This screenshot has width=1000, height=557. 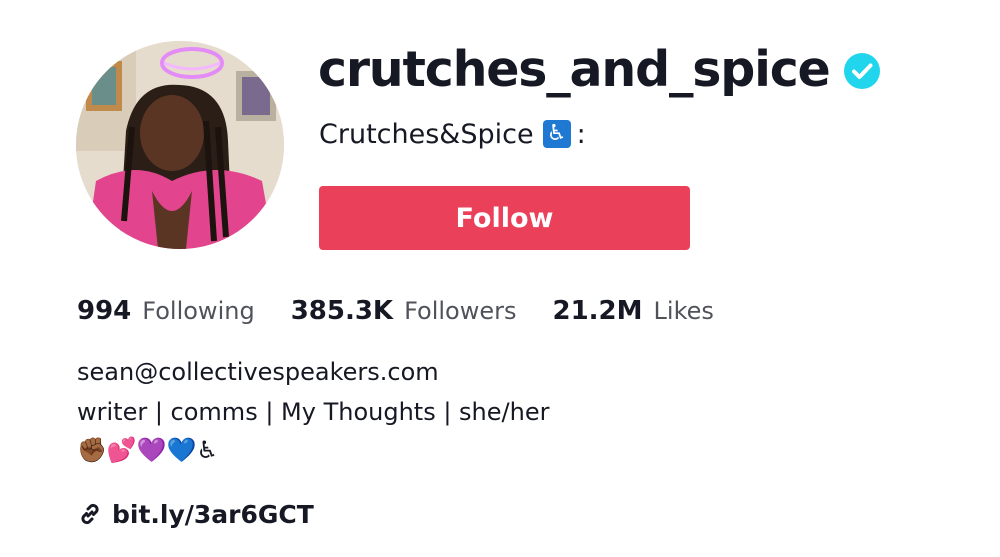 What do you see at coordinates (556, 134) in the screenshot?
I see `wheelchair-icon: ♿` at bounding box center [556, 134].